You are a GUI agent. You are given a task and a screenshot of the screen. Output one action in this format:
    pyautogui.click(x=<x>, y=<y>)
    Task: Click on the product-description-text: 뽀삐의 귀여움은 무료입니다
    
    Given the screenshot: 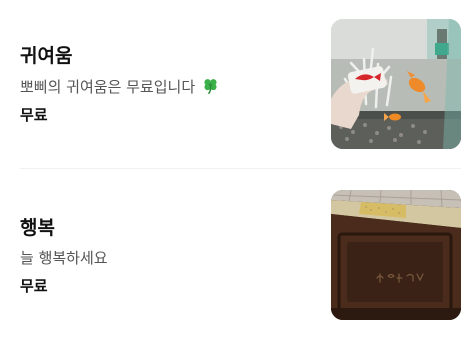 What is the action you would take?
    pyautogui.click(x=108, y=87)
    